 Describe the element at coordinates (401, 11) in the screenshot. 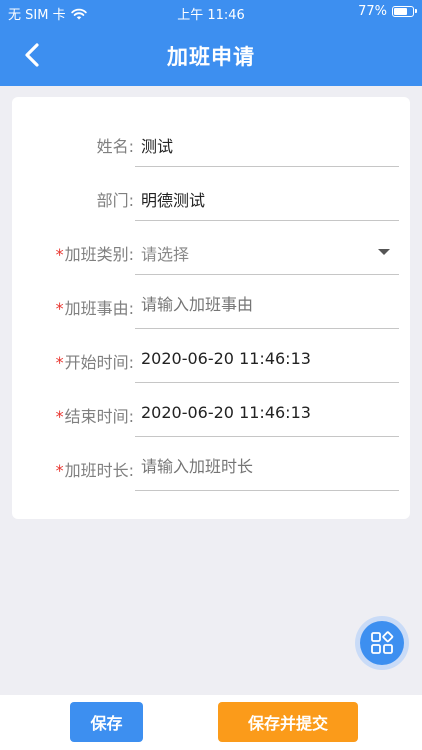

I see `battery-fill` at that location.